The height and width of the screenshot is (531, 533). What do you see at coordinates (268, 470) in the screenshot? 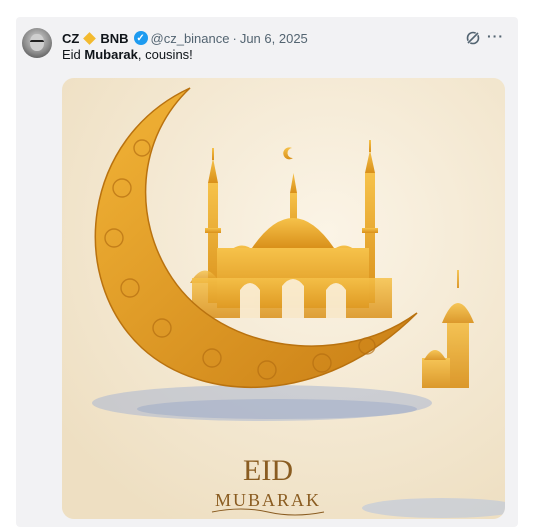
I see `greeting-line1: EID` at bounding box center [268, 470].